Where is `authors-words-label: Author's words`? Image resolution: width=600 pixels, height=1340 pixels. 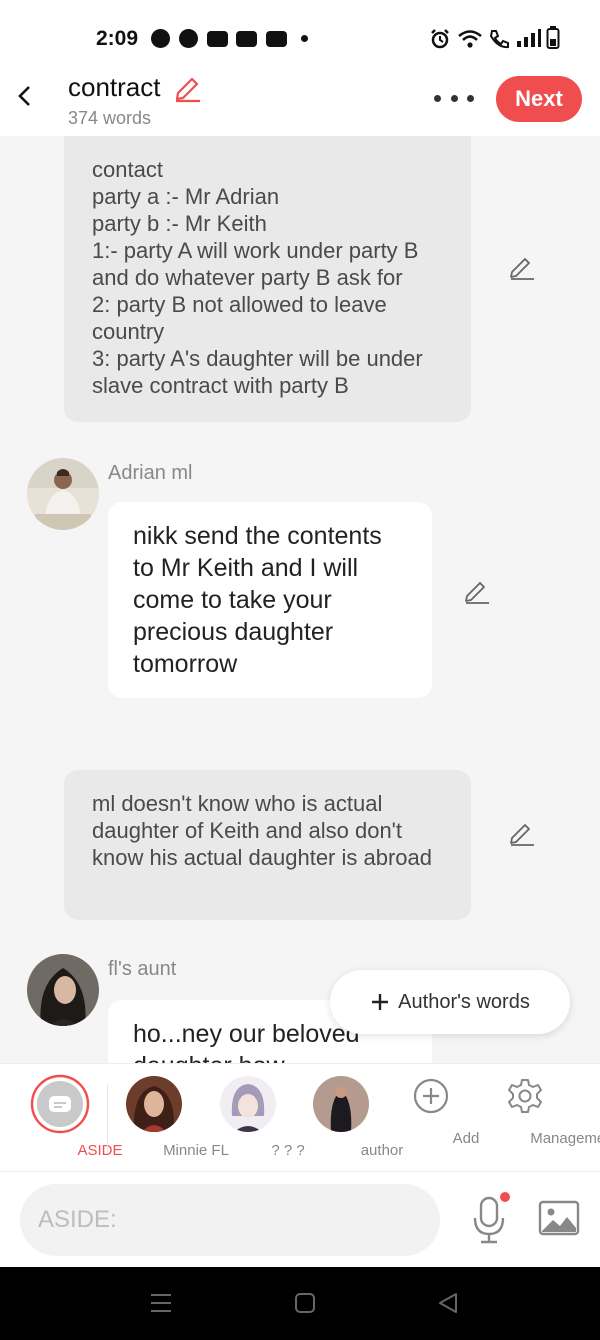 authors-words-label: Author's words is located at coordinates (464, 1001).